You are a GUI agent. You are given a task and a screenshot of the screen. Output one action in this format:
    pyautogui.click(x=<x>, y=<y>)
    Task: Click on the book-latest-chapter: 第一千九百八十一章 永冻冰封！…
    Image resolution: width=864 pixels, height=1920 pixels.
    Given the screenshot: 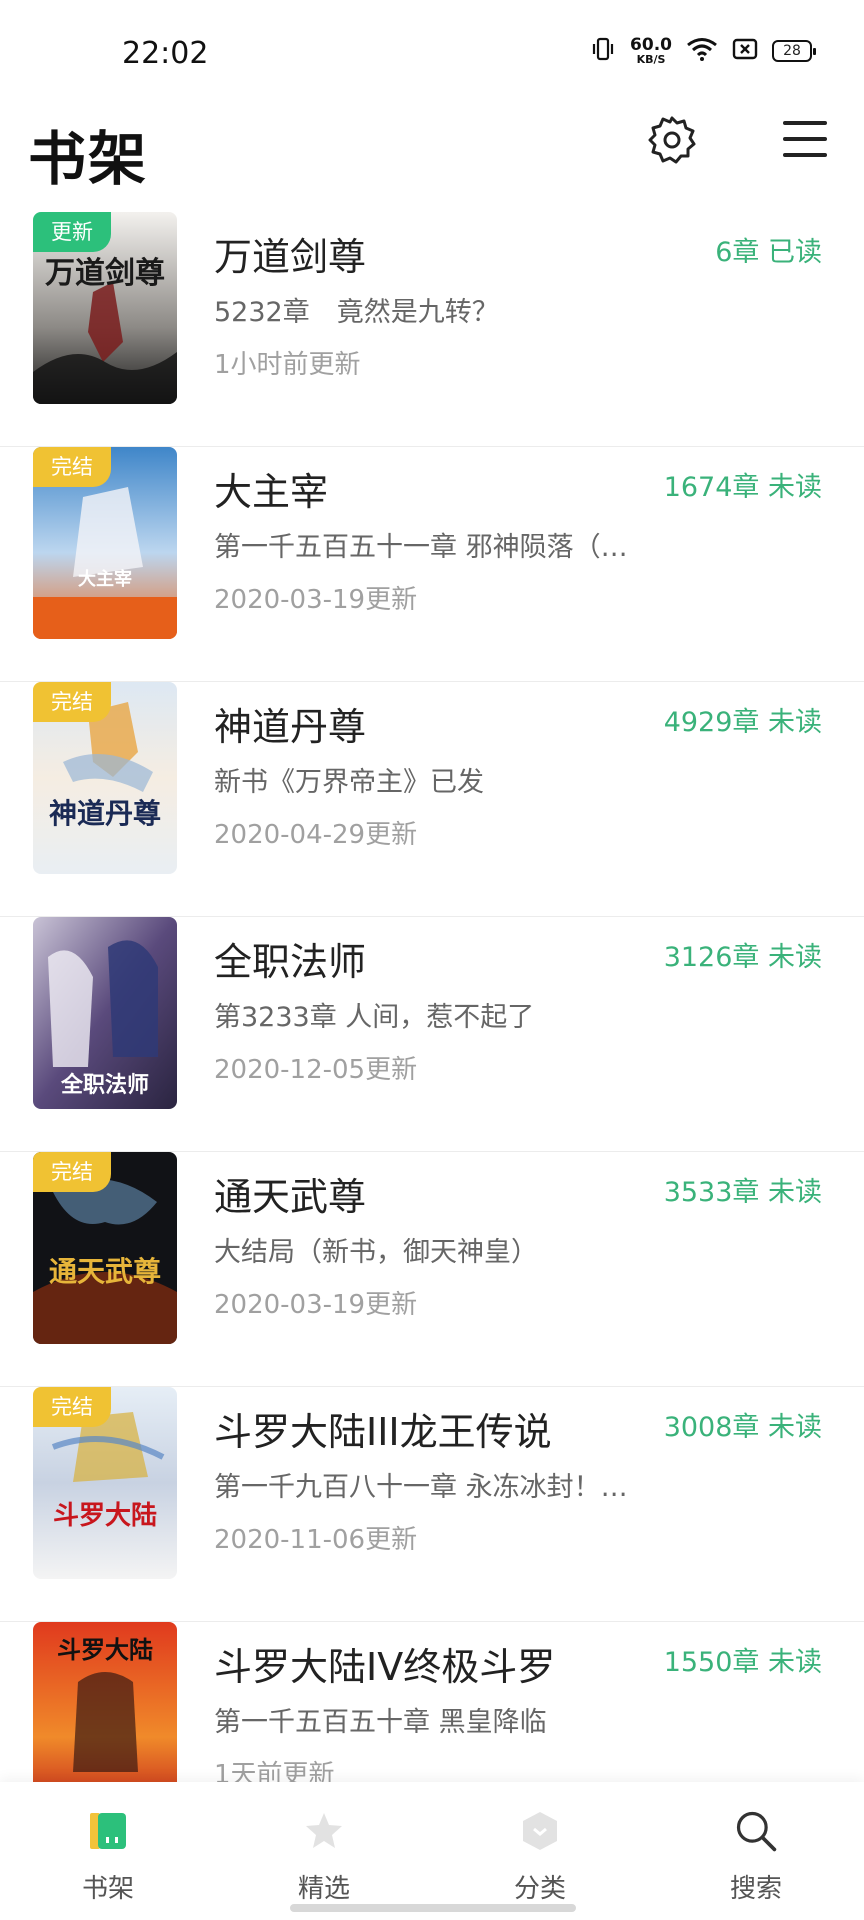 What is the action you would take?
    pyautogui.click(x=421, y=1487)
    